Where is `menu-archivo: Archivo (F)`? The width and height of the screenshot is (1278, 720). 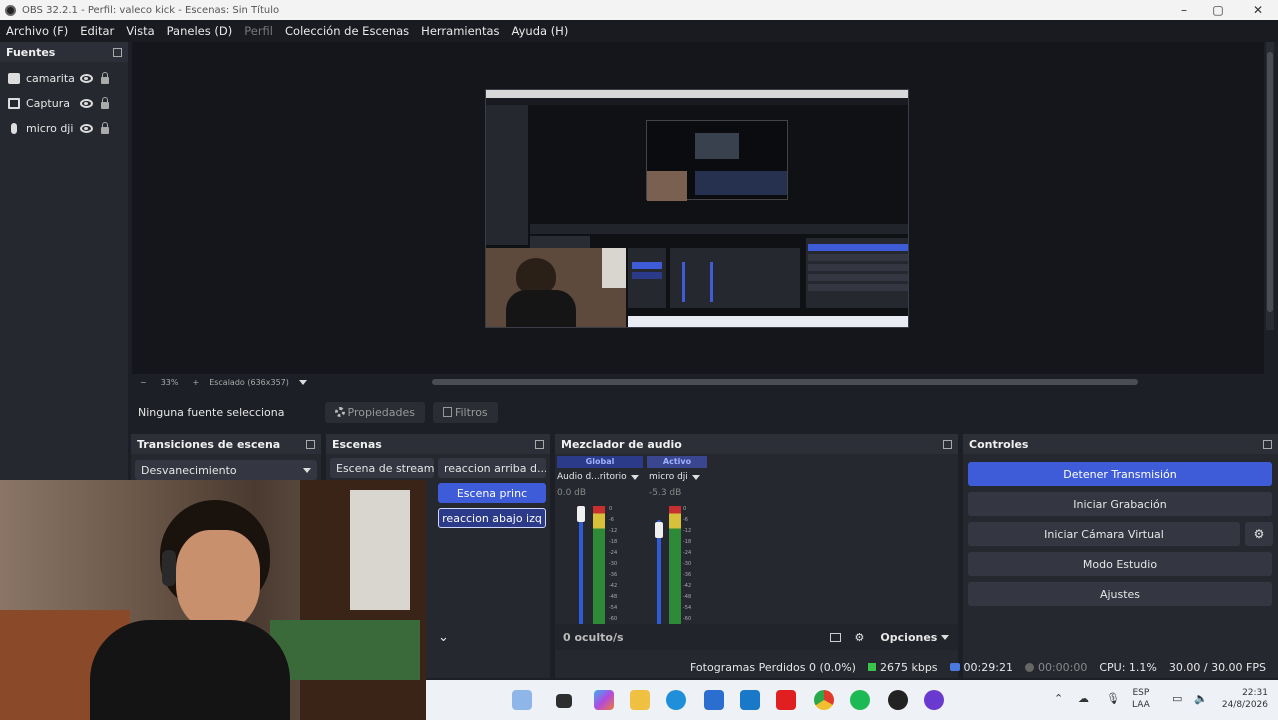 menu-archivo: Archivo (F) is located at coordinates (37, 31).